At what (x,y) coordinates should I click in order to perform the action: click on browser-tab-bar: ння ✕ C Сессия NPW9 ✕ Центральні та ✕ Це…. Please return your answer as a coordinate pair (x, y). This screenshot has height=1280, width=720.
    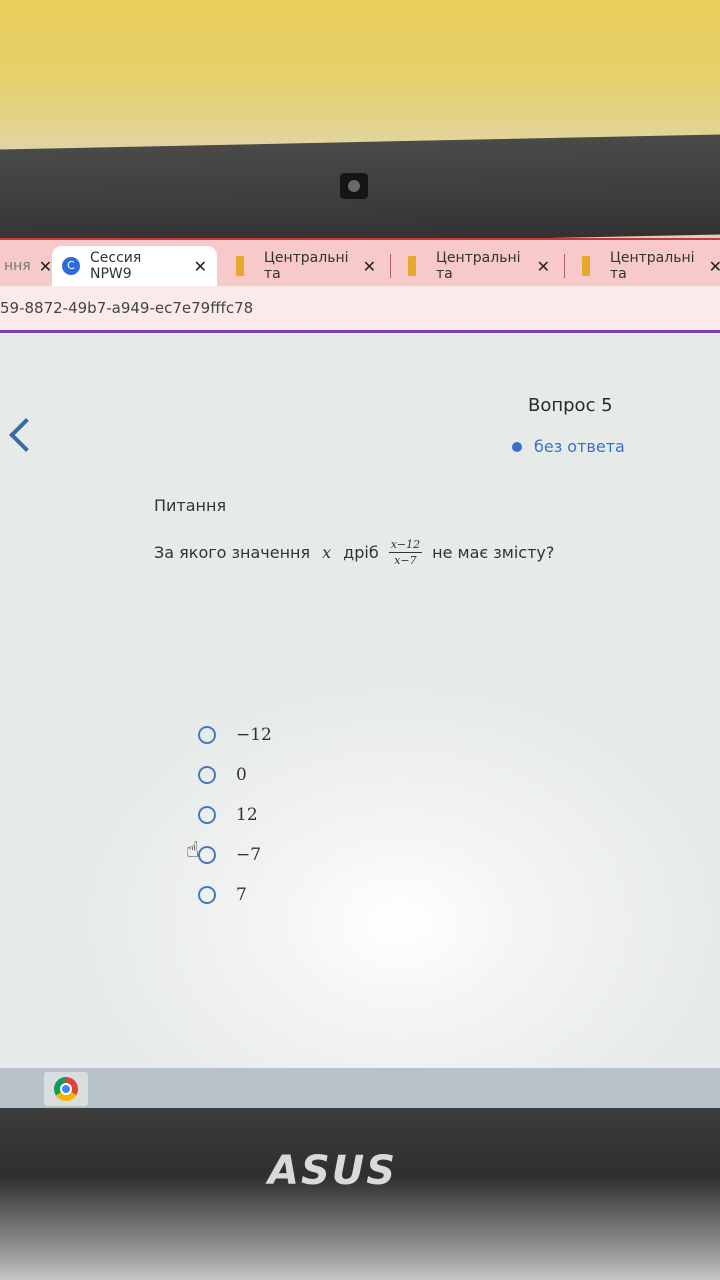
    Looking at the image, I should click on (360, 263).